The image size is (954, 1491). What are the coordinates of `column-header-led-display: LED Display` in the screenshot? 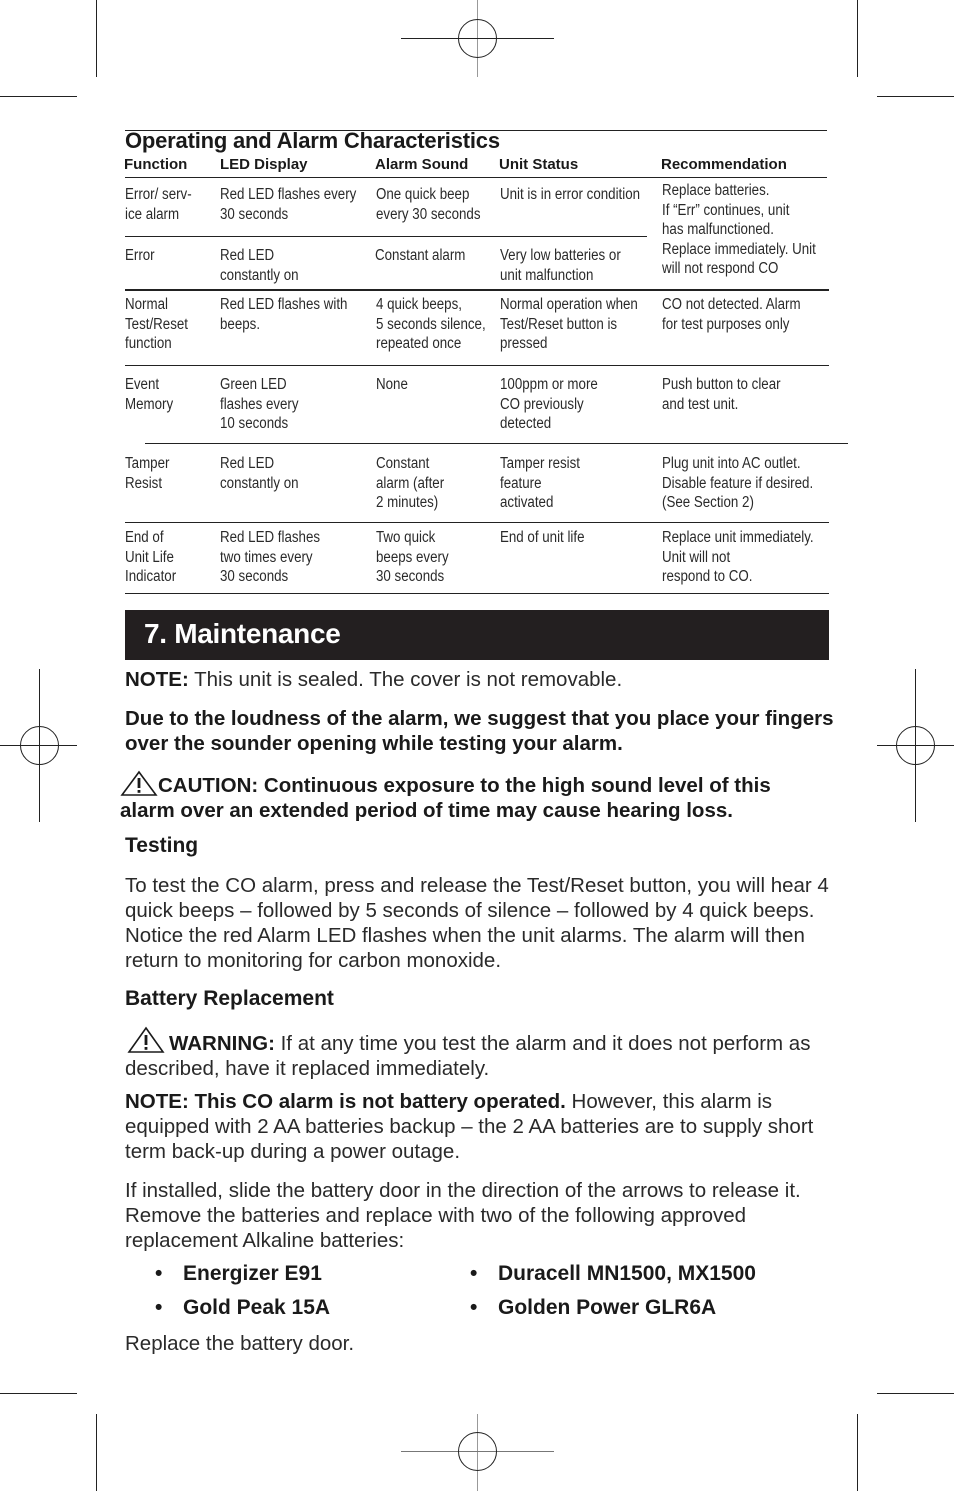 It's located at (264, 164).